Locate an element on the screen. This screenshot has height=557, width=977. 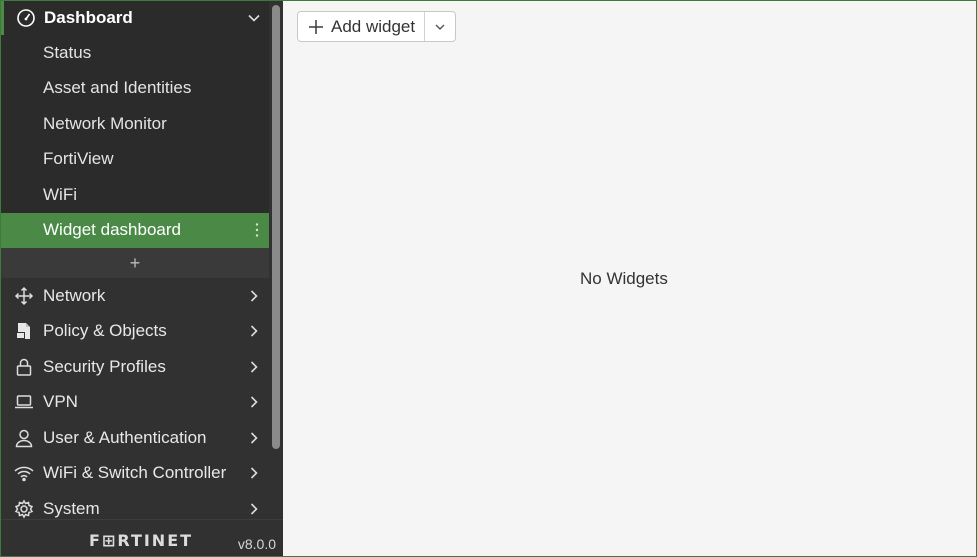
sidebar-item-label: System is located at coordinates (71, 508).